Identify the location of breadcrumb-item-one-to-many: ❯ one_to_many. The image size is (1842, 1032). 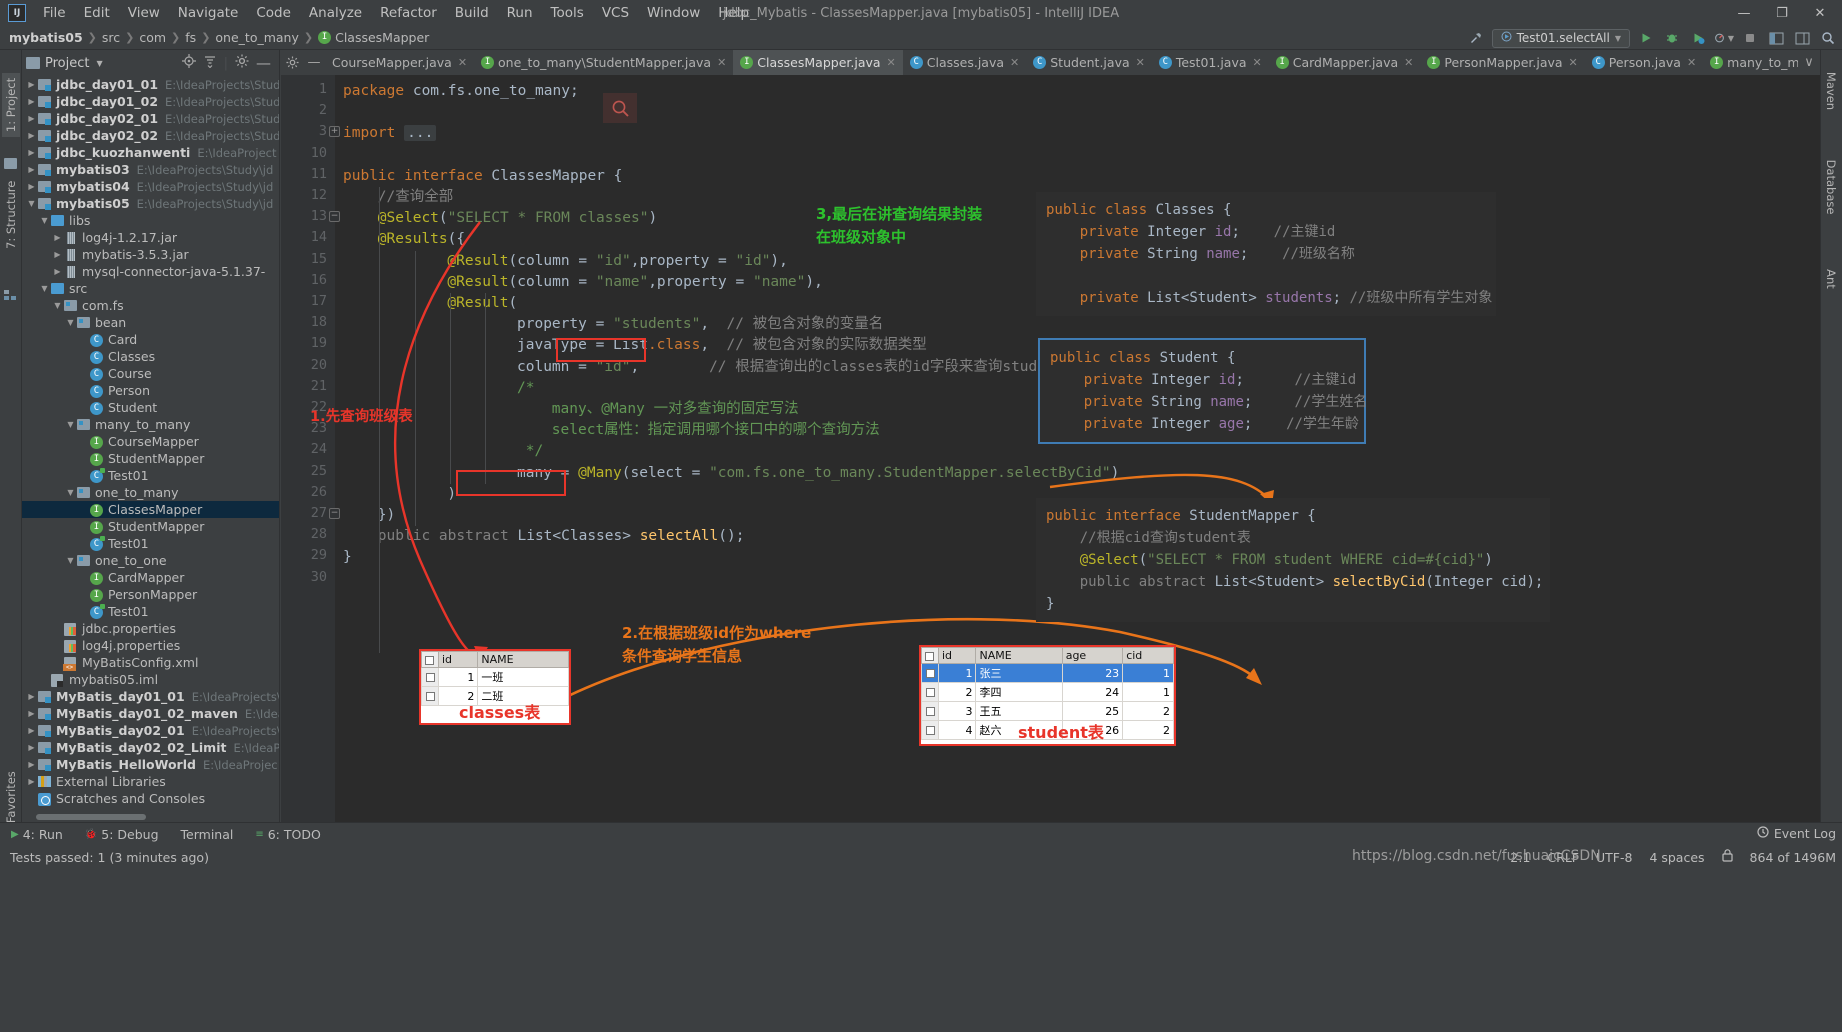
(247, 37).